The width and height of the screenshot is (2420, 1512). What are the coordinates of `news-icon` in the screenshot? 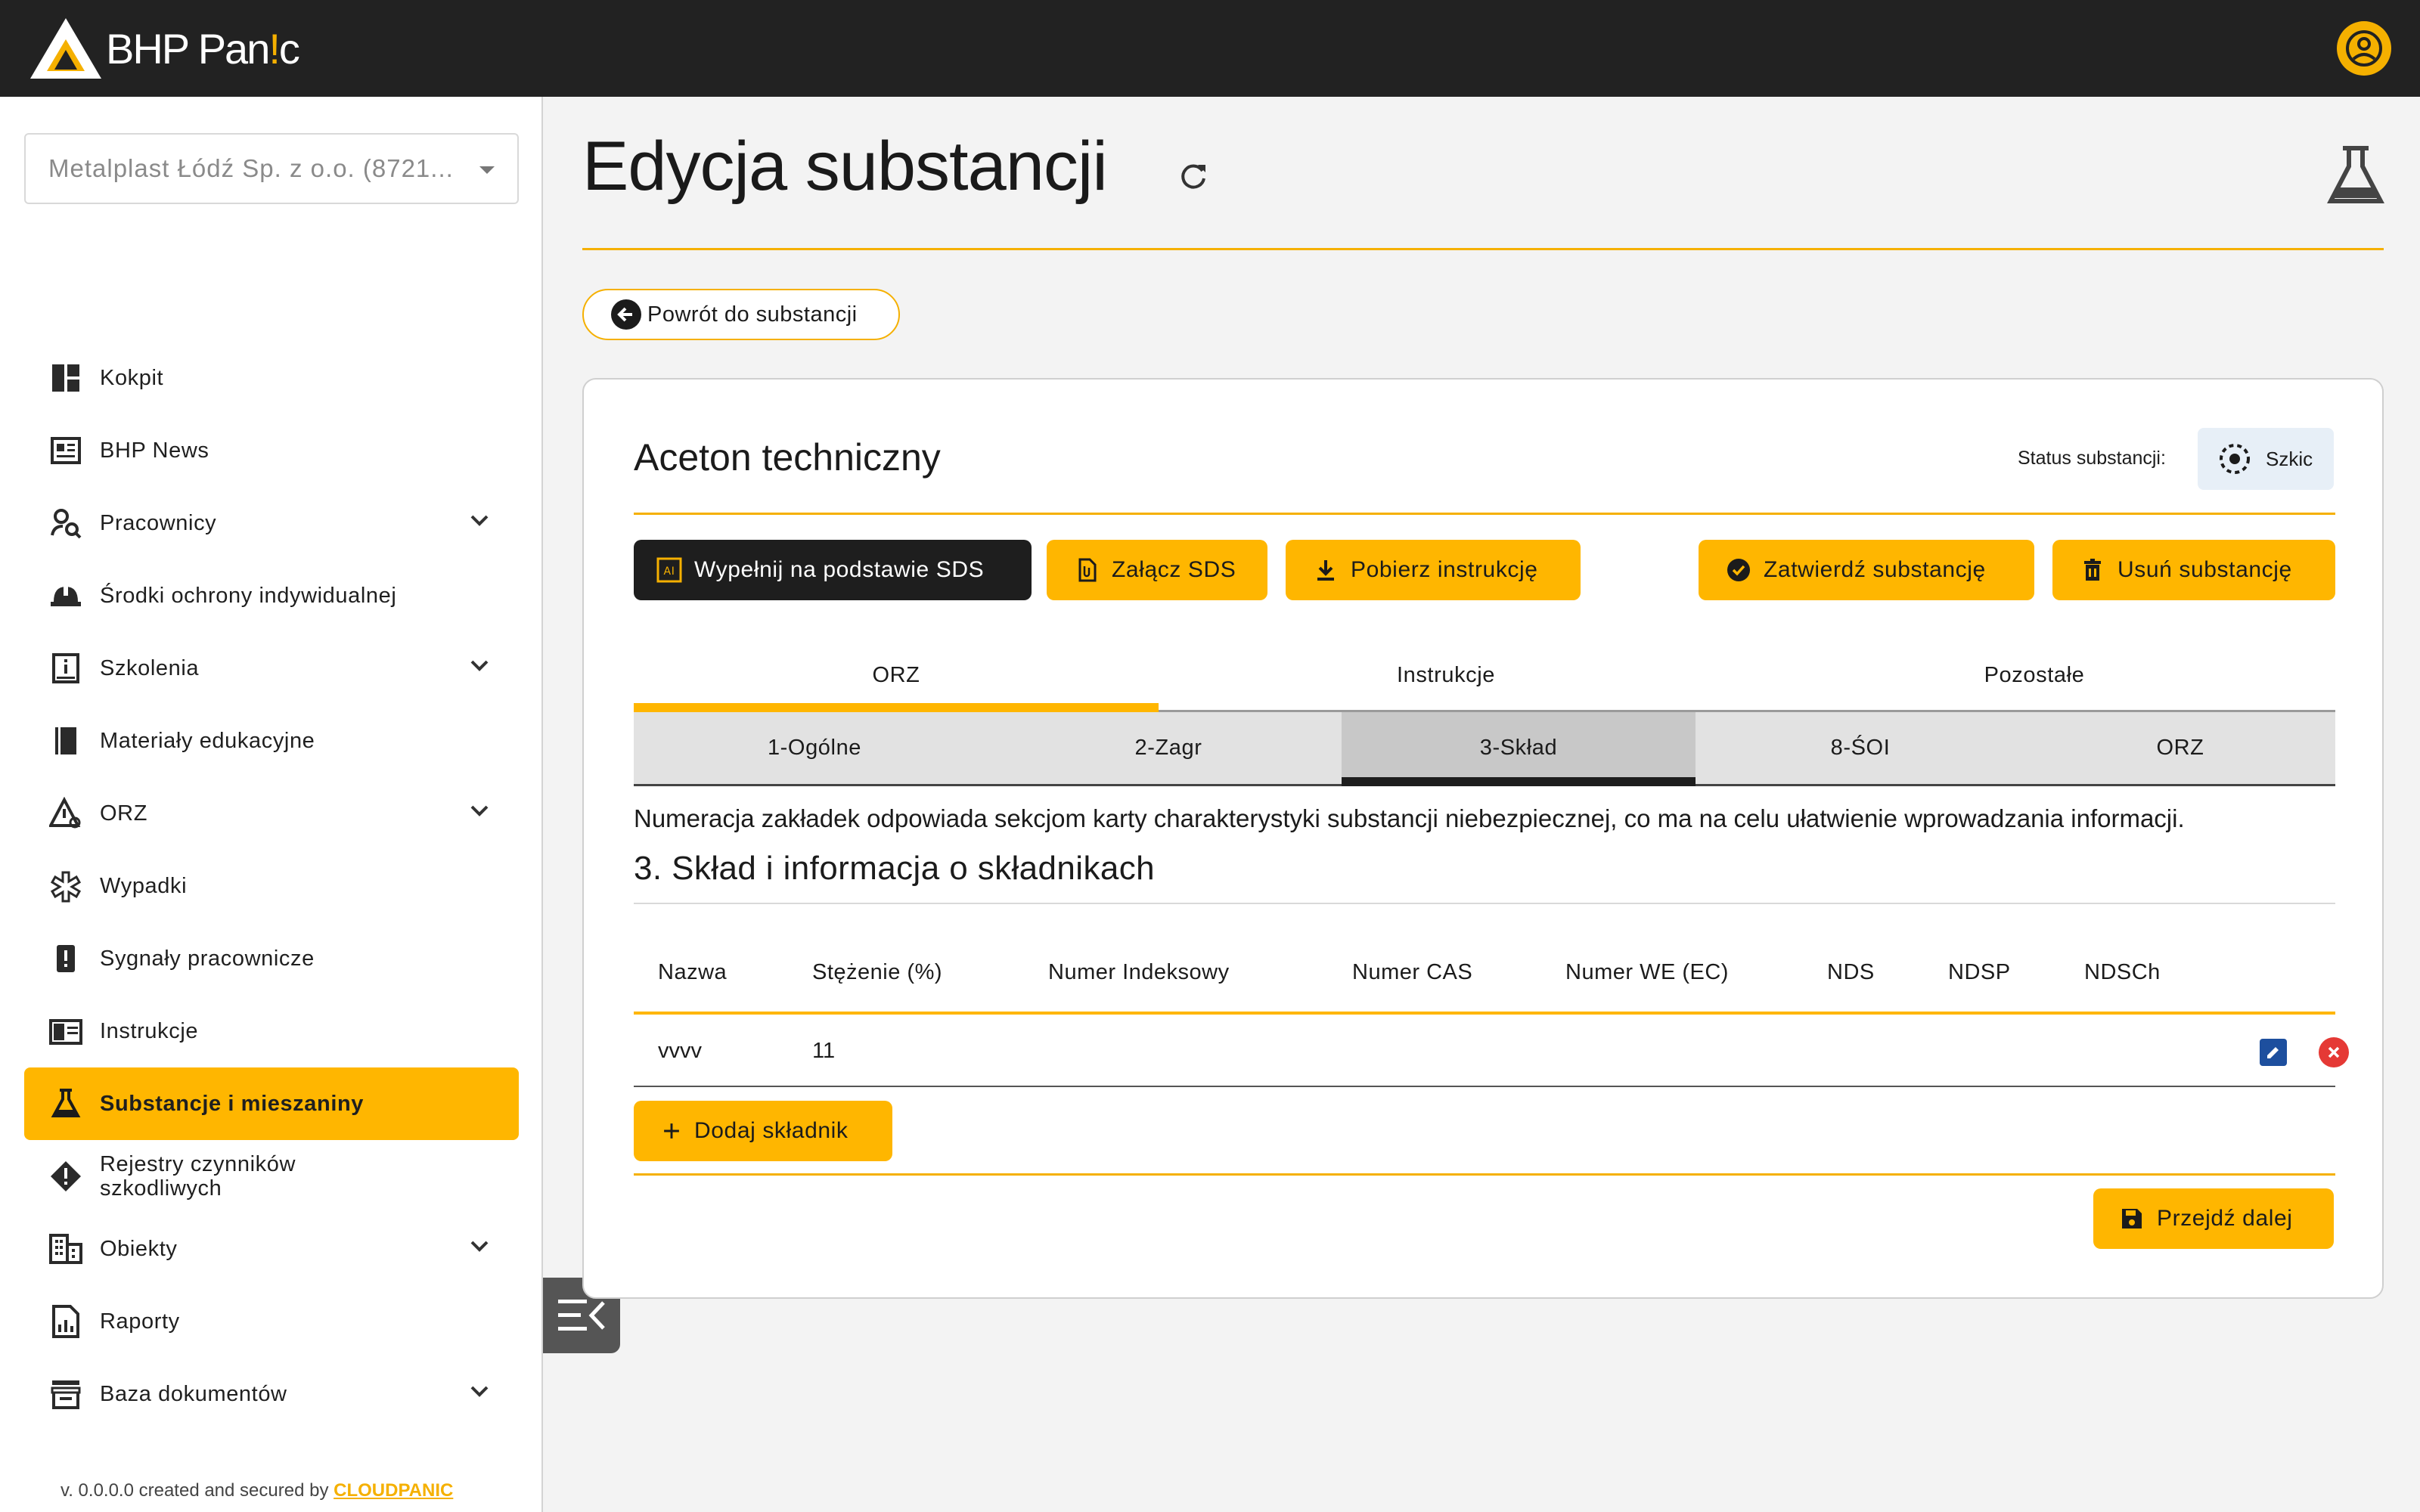 It's located at (65, 450).